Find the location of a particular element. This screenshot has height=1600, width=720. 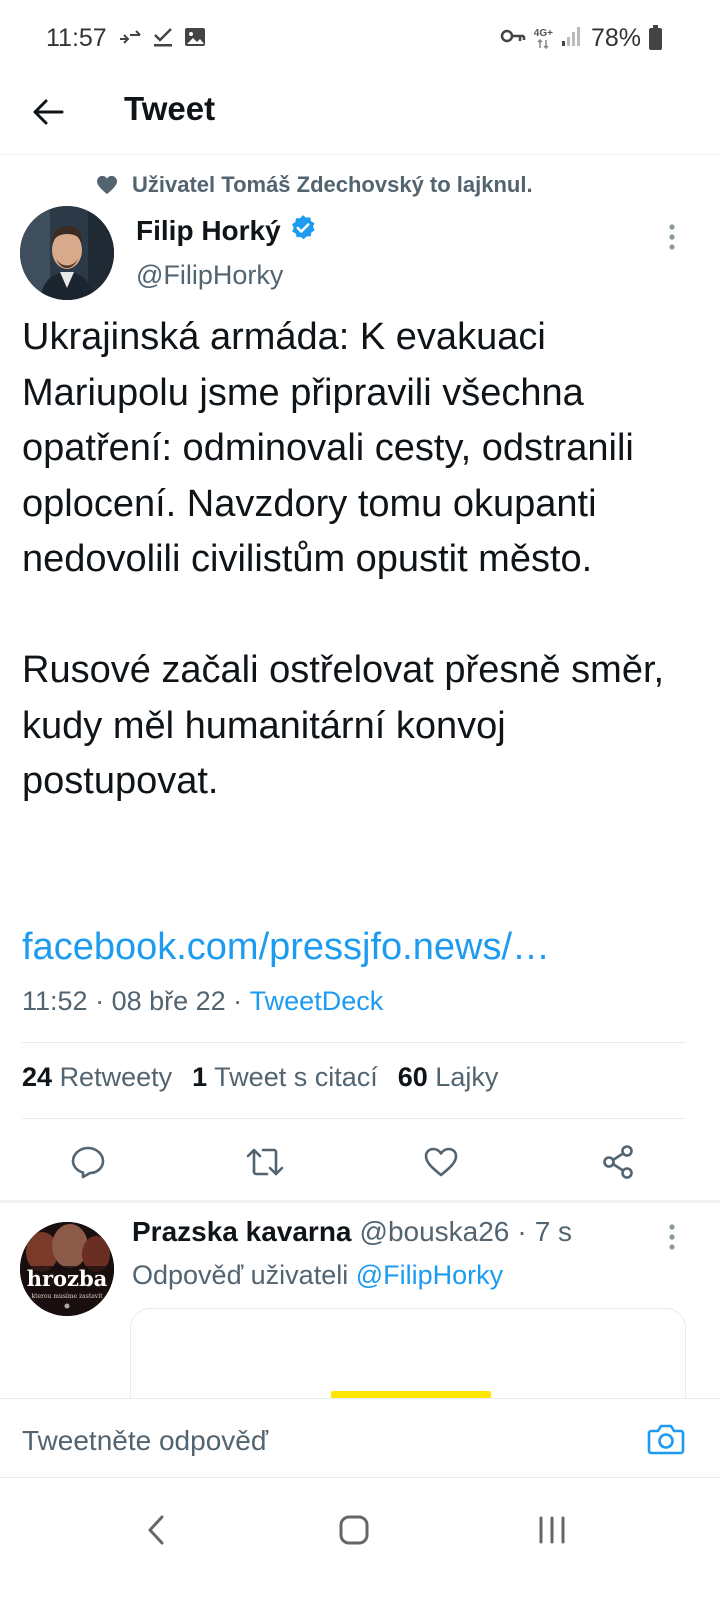

back-button is located at coordinates (48, 112).